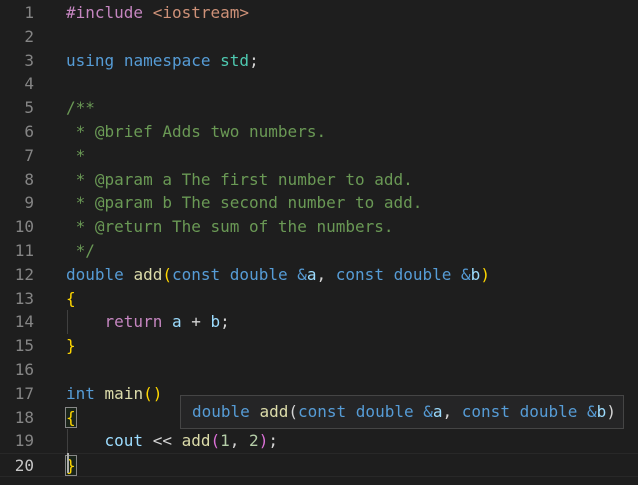 This screenshot has height=485, width=638. I want to click on line-code: */, so click(80, 251).